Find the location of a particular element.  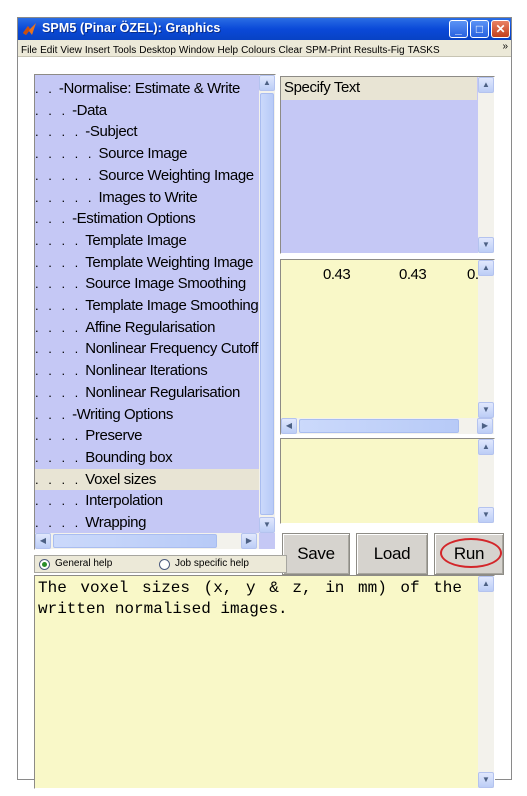

value-x: 0.43 is located at coordinates (337, 274).